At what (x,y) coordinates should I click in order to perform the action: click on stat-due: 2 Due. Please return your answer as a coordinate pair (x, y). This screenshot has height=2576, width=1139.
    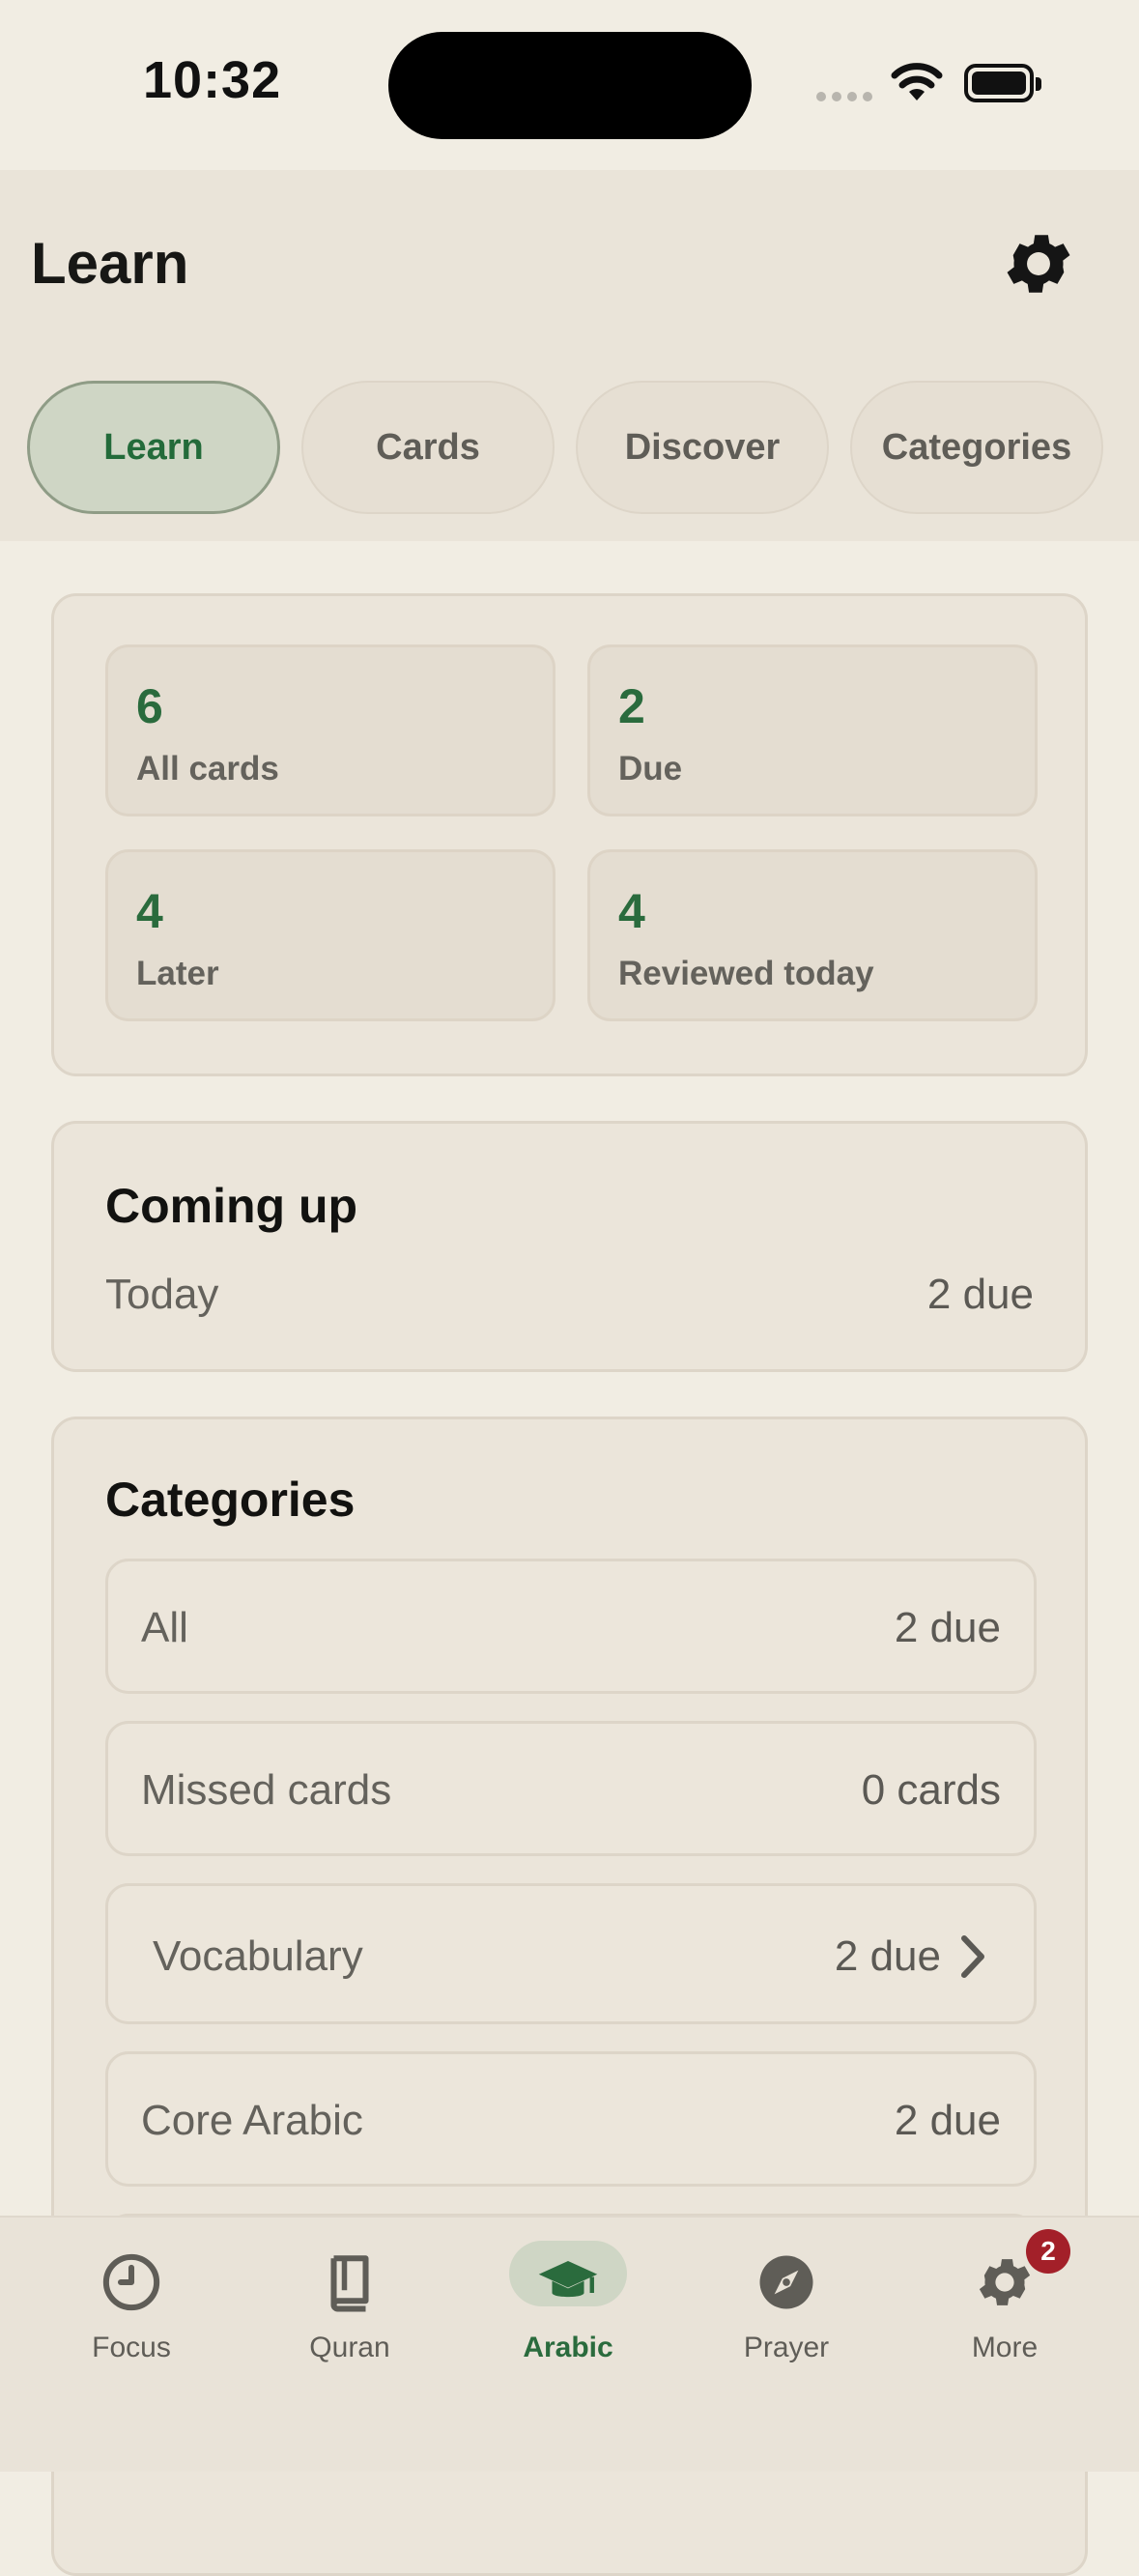
    Looking at the image, I should click on (812, 730).